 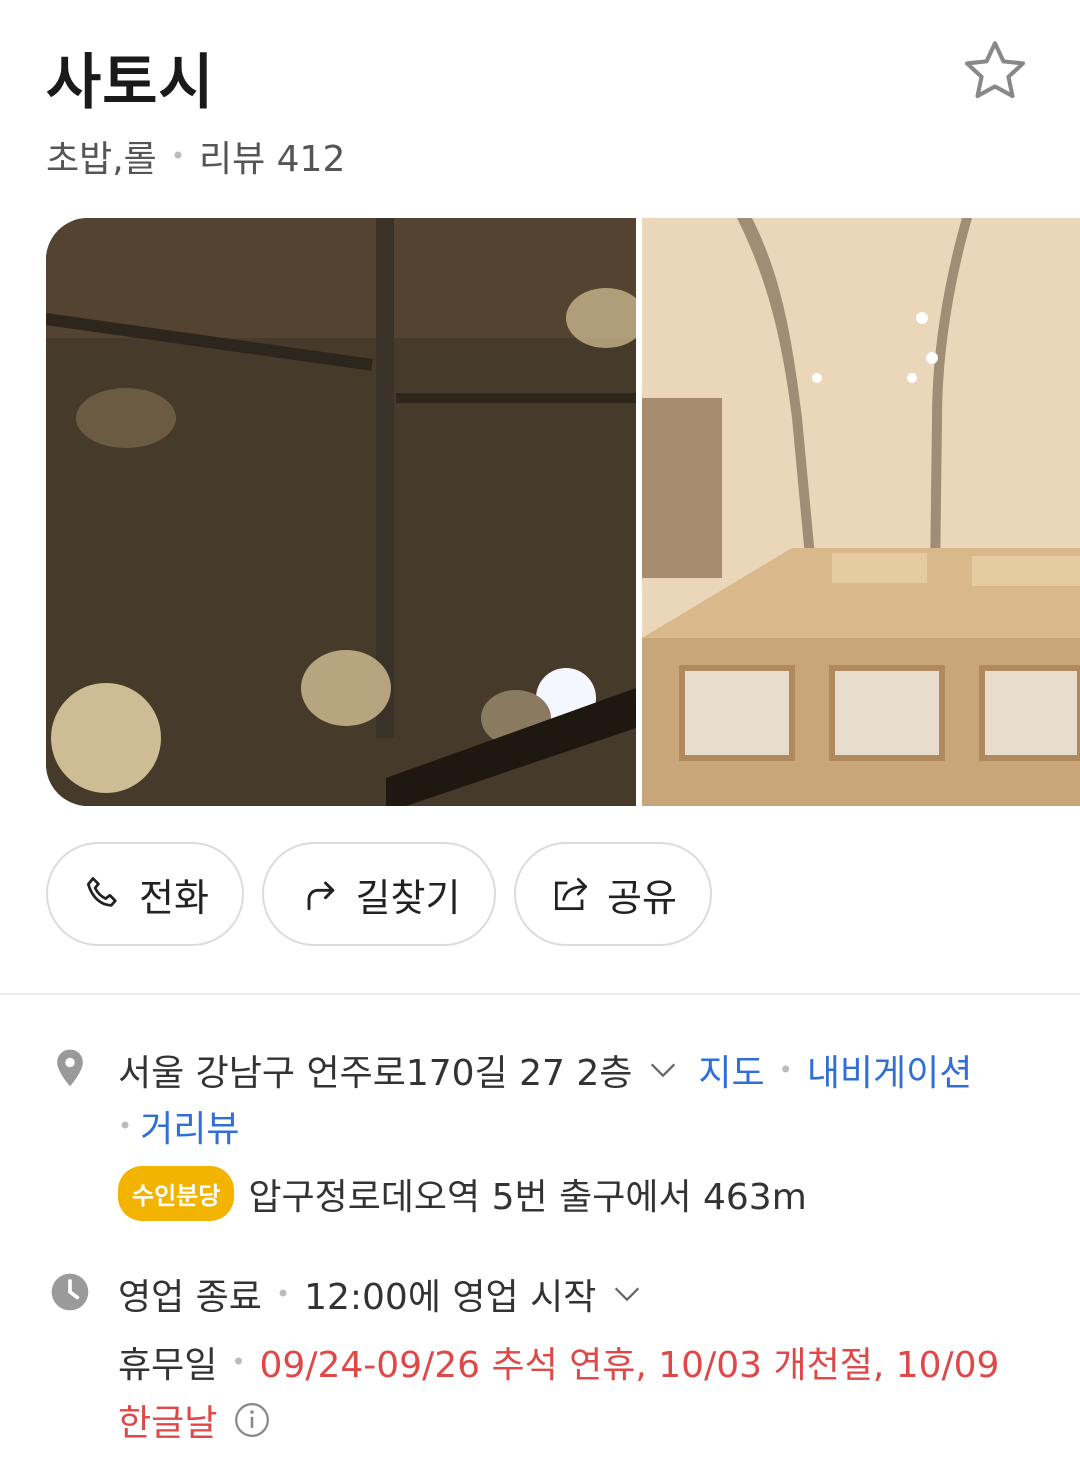 What do you see at coordinates (189, 1126) in the screenshot?
I see `streetview-link: 거리뷰` at bounding box center [189, 1126].